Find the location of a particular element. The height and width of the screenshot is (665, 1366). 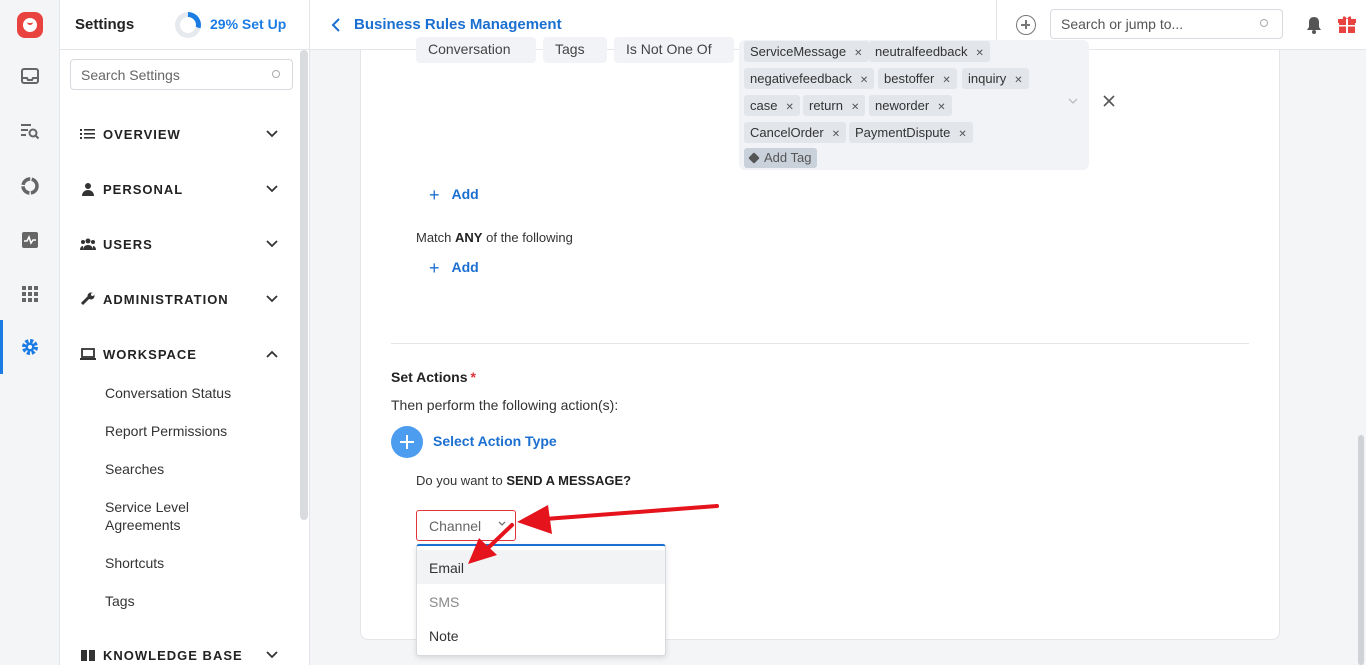

condition-attribute-value: Tags is located at coordinates (570, 49).